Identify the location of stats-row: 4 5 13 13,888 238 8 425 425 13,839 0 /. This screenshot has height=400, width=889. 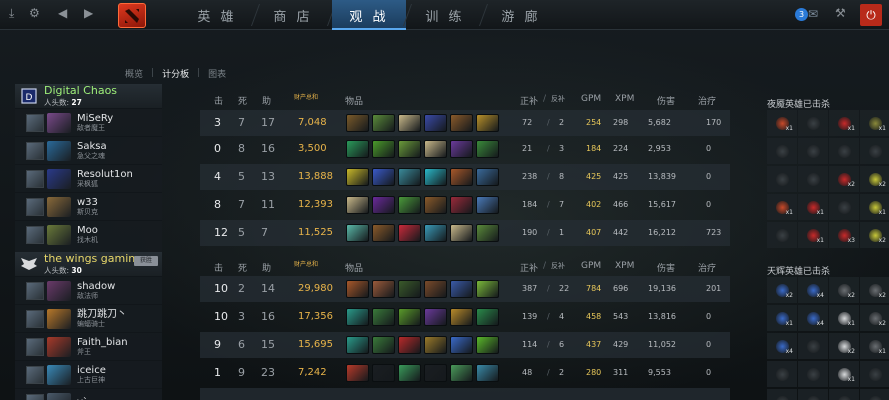
(465, 177).